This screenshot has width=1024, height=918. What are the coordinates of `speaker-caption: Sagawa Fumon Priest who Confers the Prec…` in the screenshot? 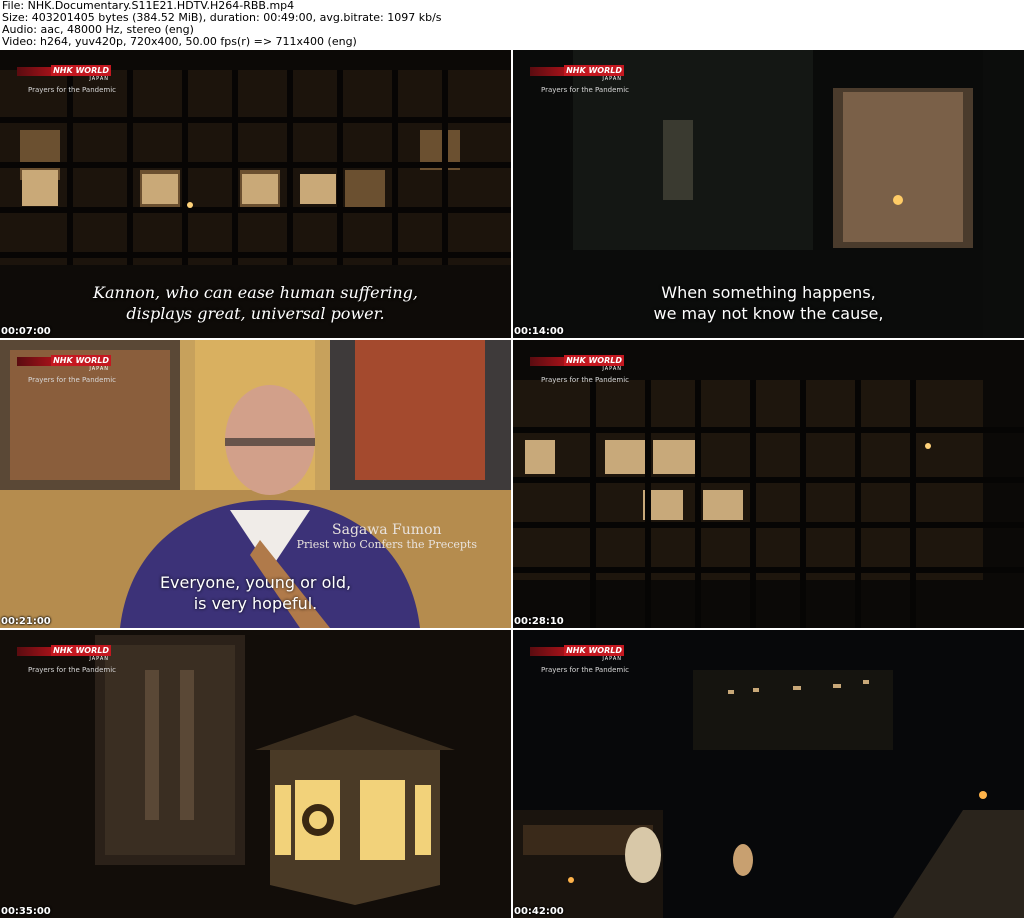 It's located at (387, 536).